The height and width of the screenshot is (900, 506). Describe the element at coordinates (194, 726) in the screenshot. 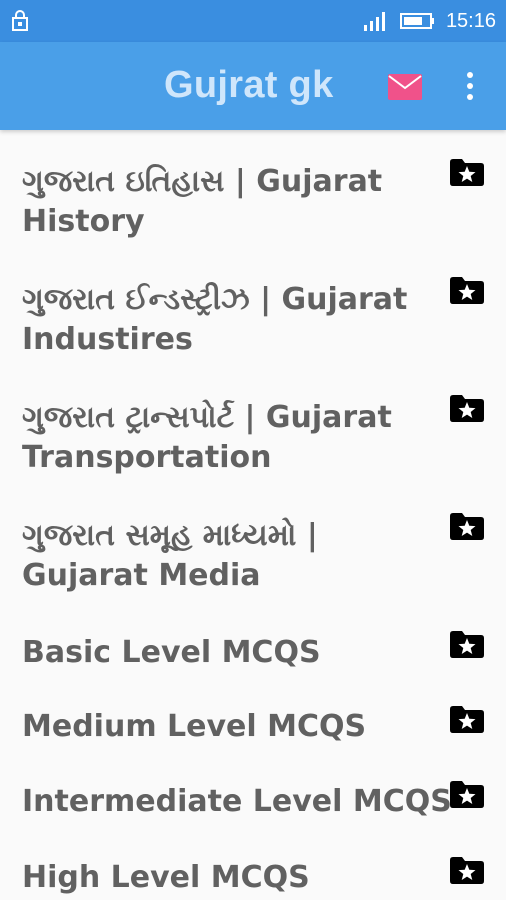

I see `item-label: Medium Level MCQS` at that location.